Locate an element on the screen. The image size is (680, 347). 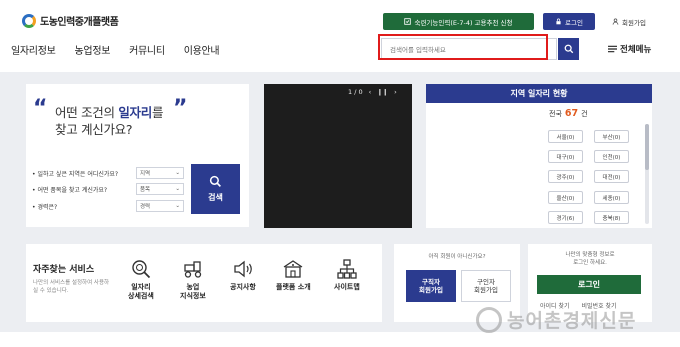
signup-button: 회원가입 is located at coordinates (629, 21).